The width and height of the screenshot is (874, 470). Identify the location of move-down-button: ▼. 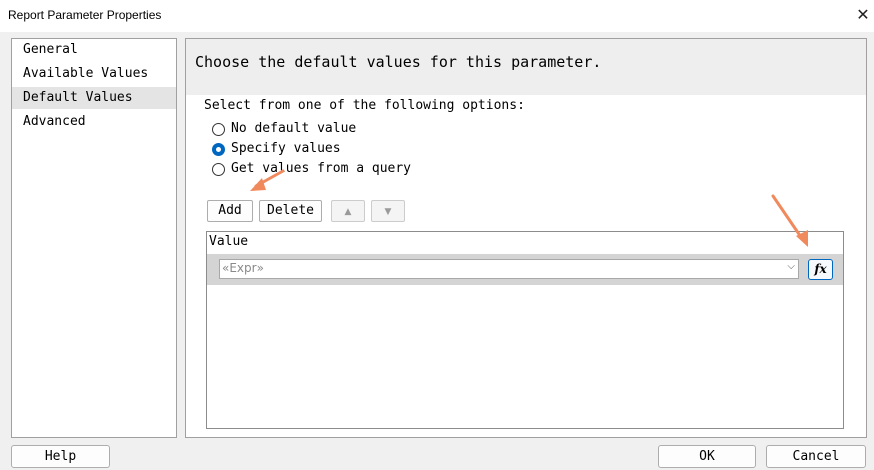
(388, 211).